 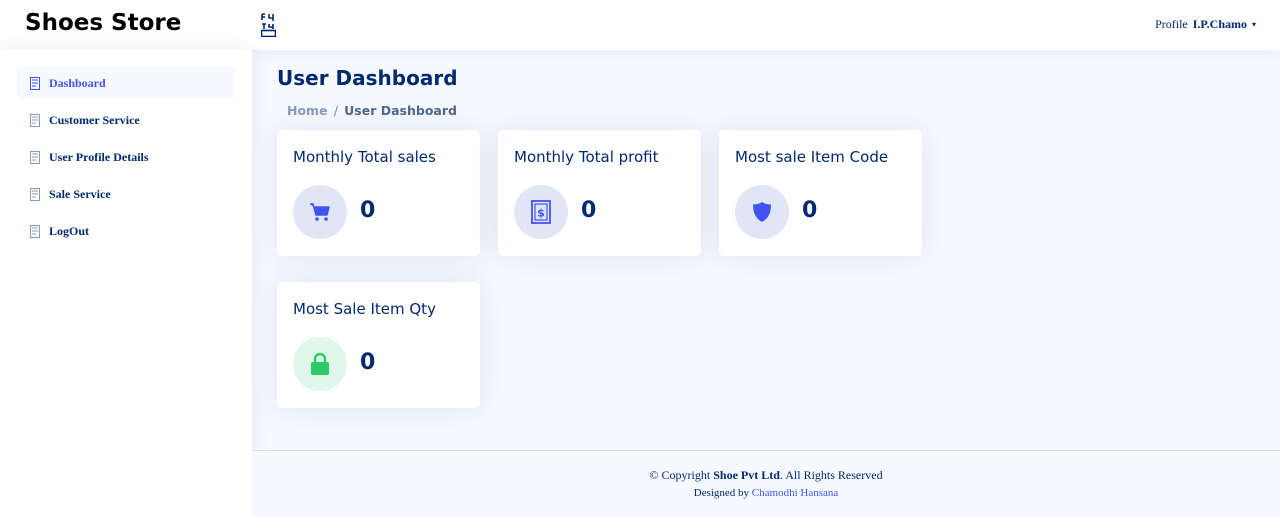 I want to click on card-title: Most sale Item Code, so click(x=812, y=157).